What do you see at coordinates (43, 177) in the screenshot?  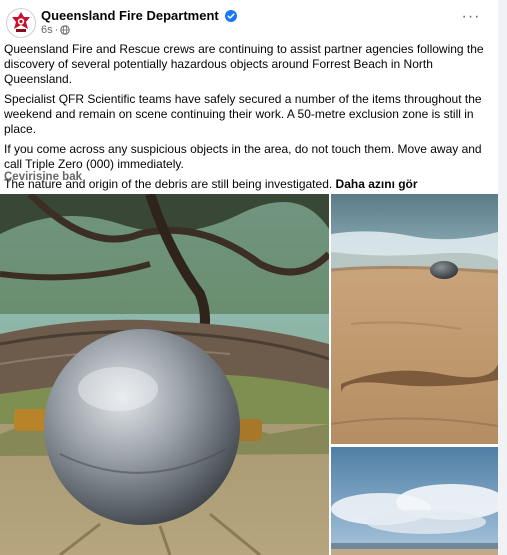 I see `see-translation-link: Çevirisine bak` at bounding box center [43, 177].